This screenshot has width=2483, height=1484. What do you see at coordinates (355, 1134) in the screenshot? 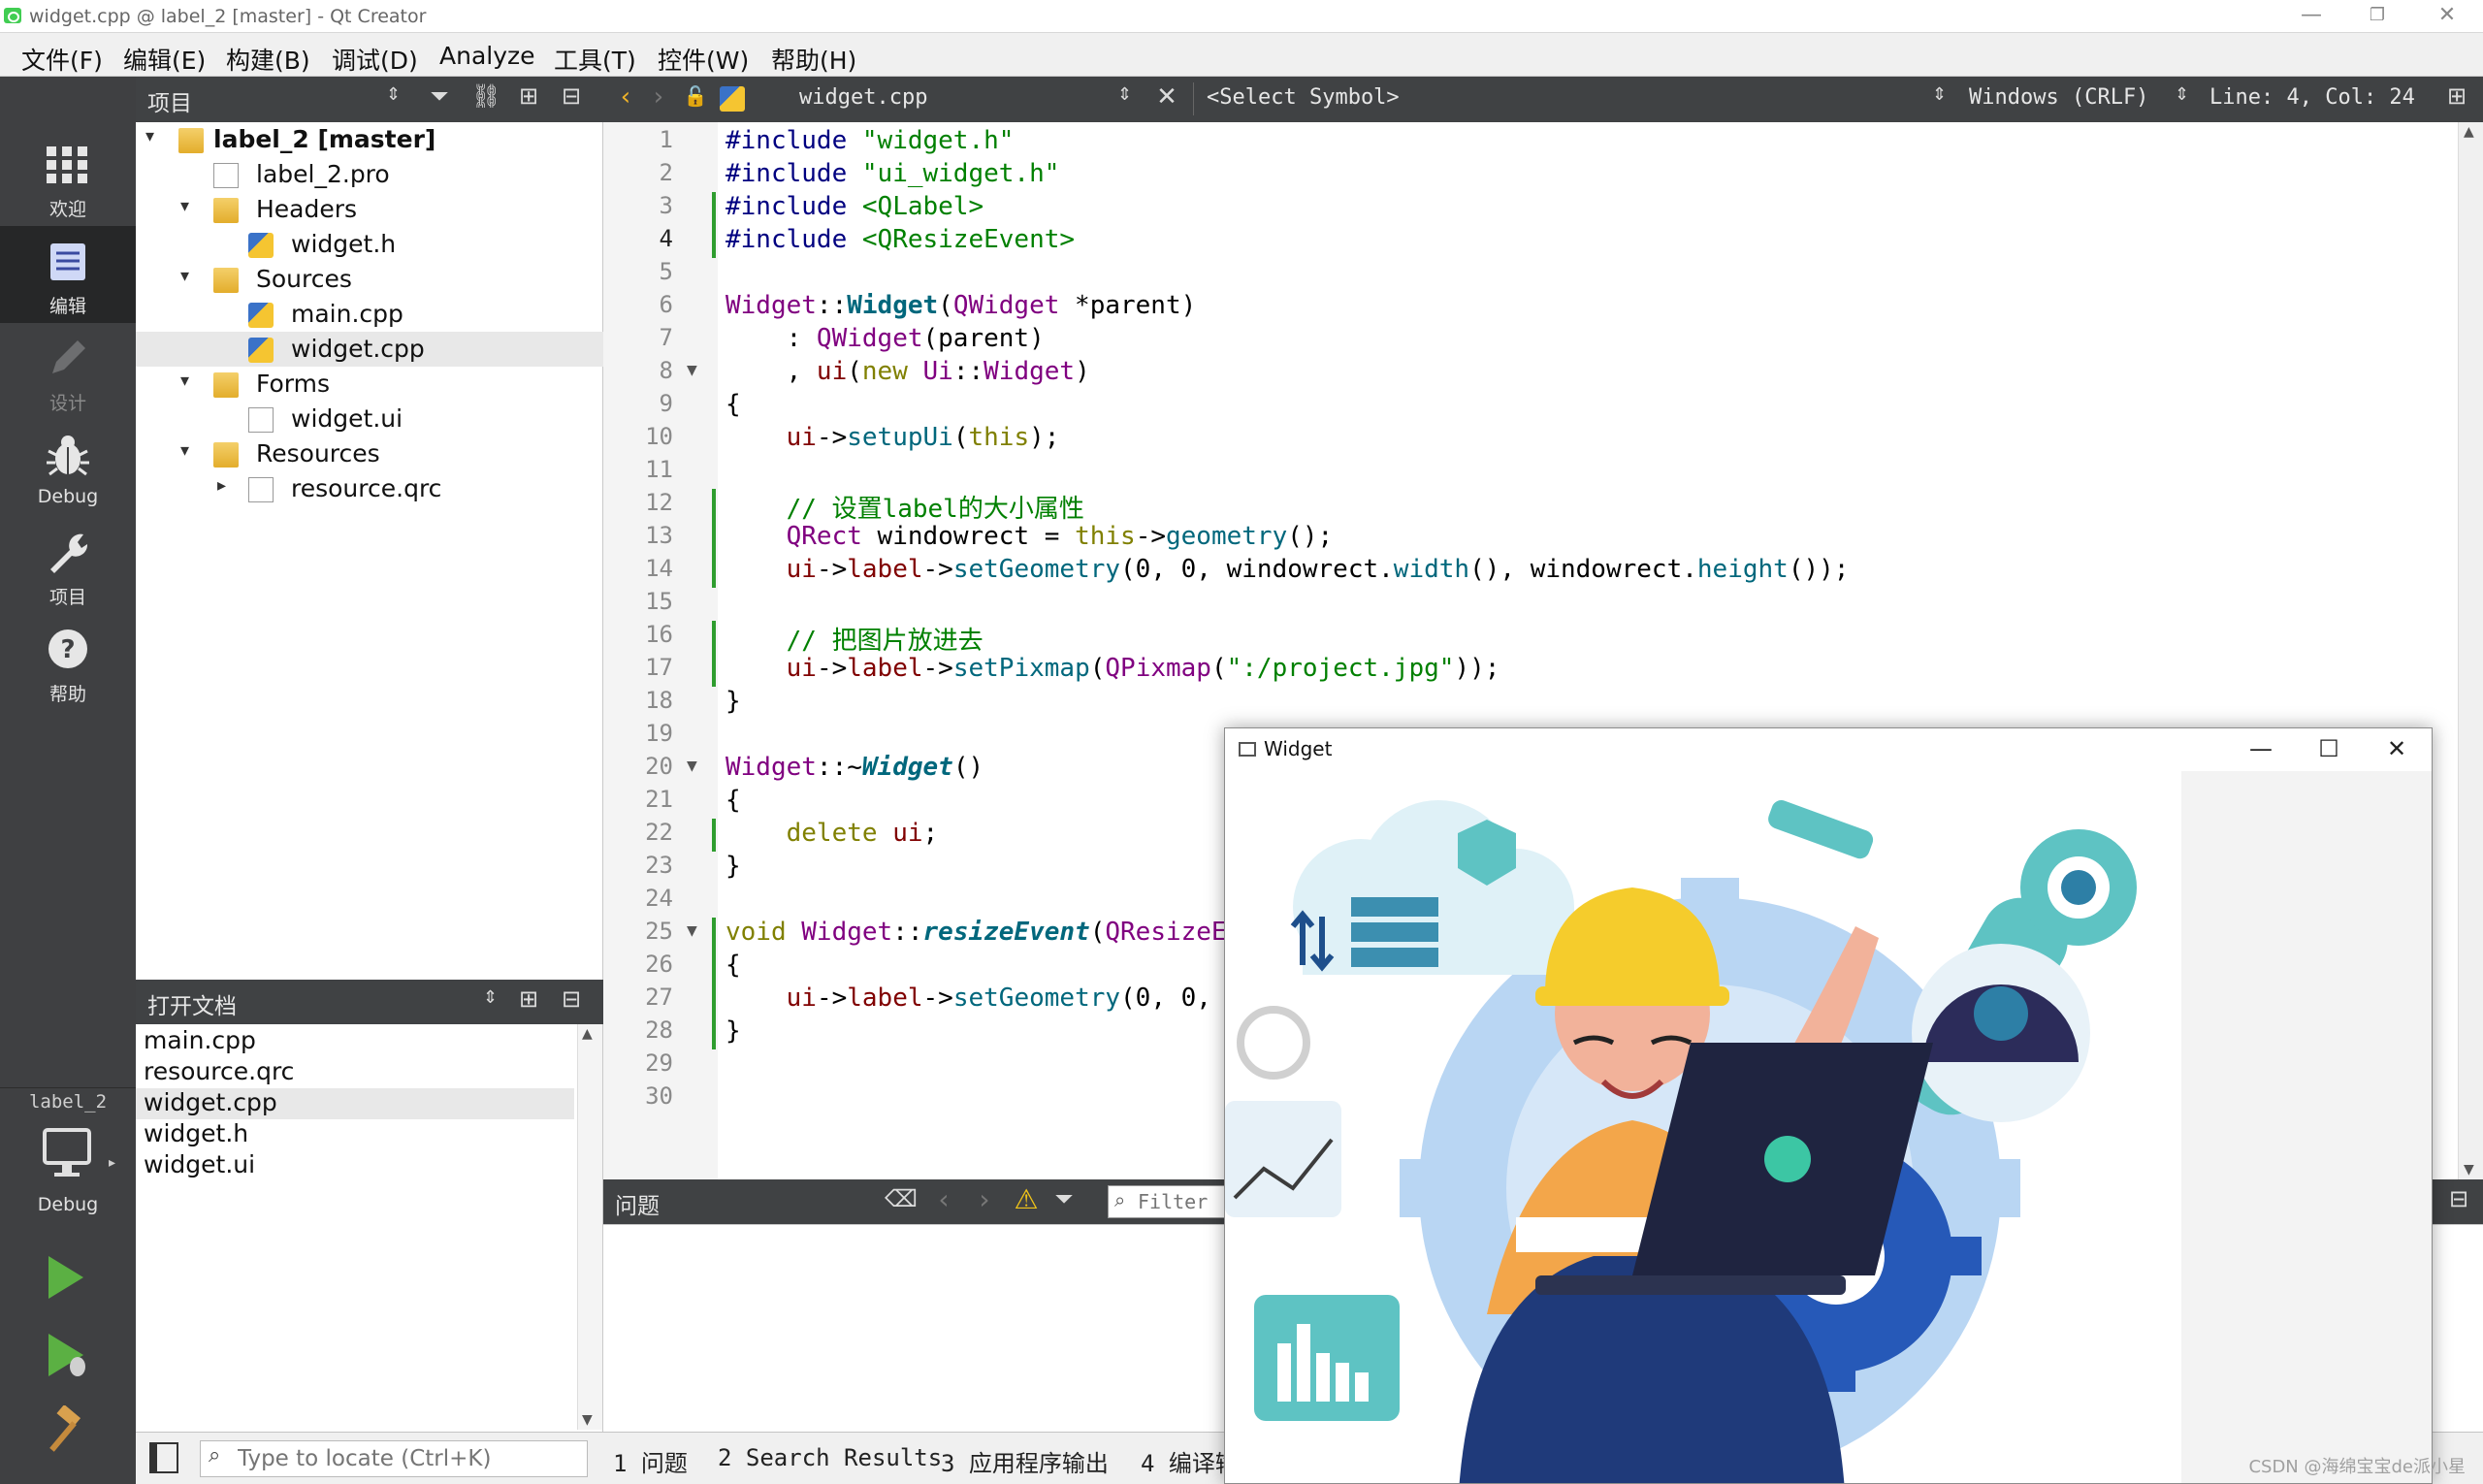
I see `open-doc-item: widget.h` at bounding box center [355, 1134].